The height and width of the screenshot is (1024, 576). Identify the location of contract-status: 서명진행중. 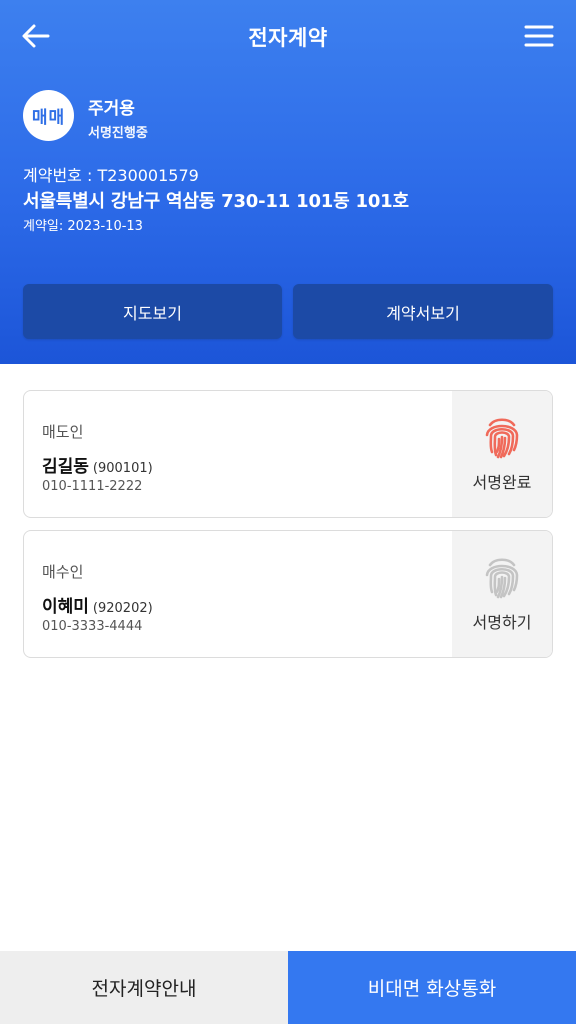
(118, 133).